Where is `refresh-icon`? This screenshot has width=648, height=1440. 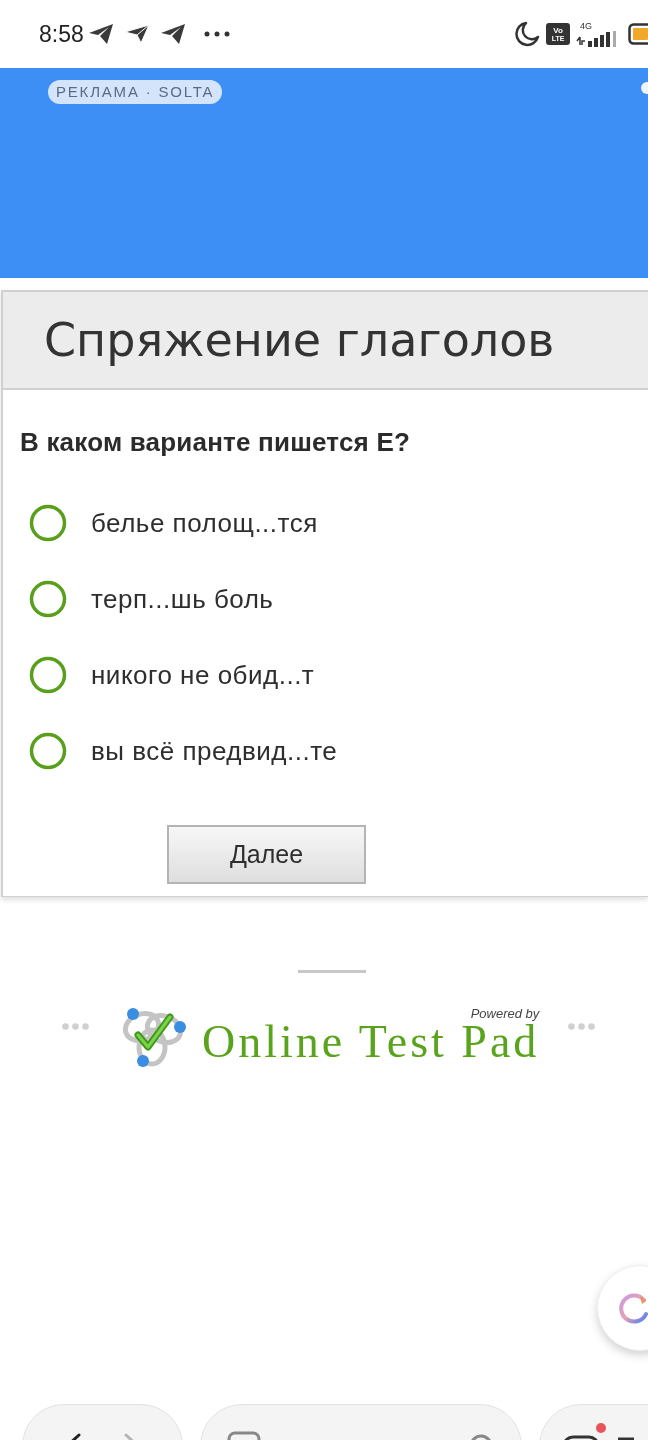
refresh-icon is located at coordinates (633, 1308).